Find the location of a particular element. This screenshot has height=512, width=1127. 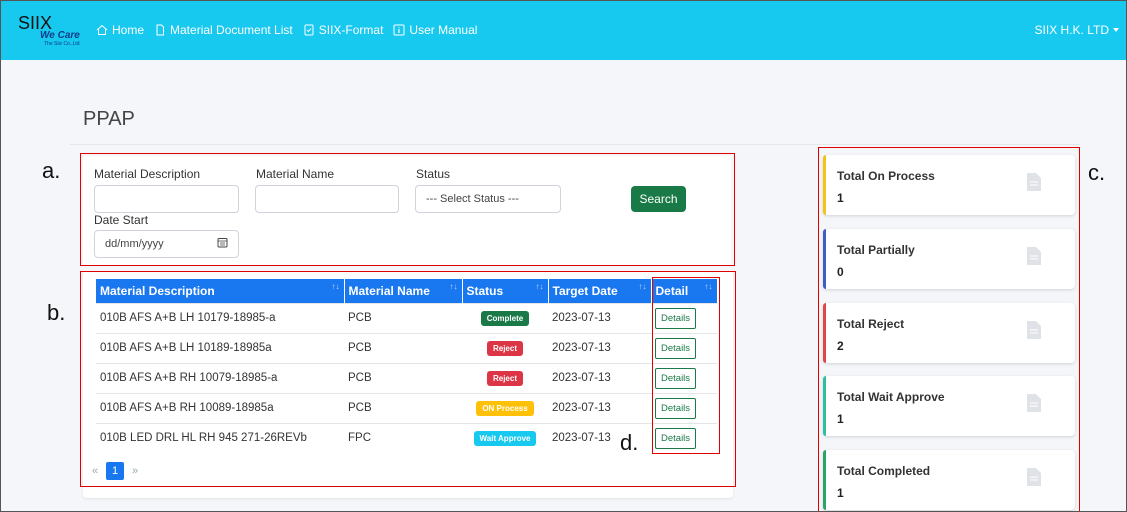

pagination-page-current: 1 is located at coordinates (115, 471).